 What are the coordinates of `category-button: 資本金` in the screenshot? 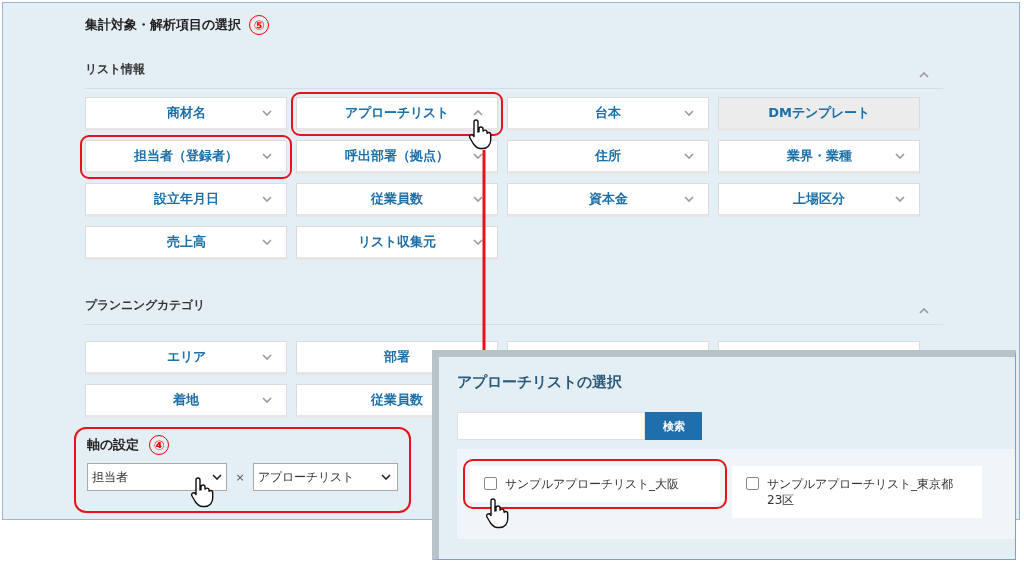 It's located at (608, 200).